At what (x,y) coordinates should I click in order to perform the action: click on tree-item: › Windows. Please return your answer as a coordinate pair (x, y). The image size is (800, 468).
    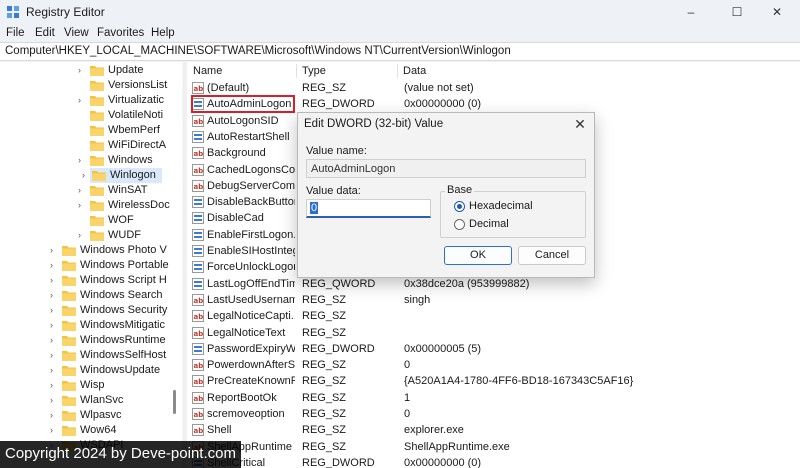
    Looking at the image, I should click on (91, 160).